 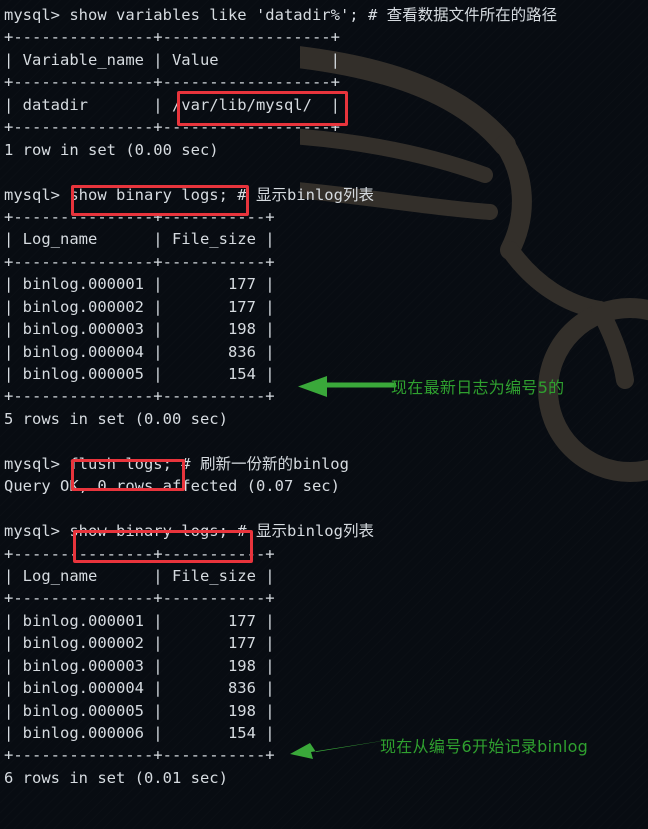 I want to click on terminal-line: 6 rows in set (0.01 sec), so click(x=116, y=777).